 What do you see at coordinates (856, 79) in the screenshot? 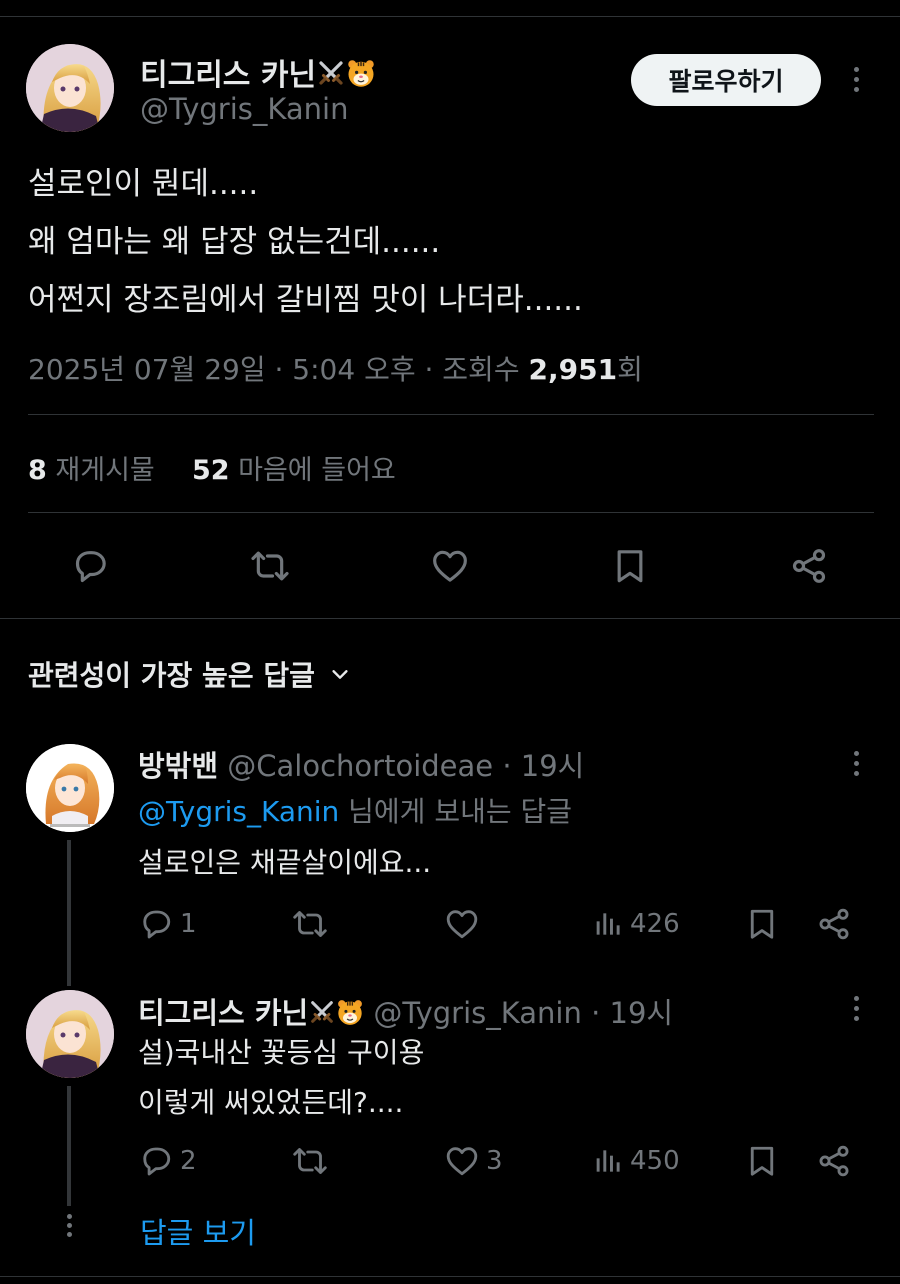
I see `more-options-icon` at bounding box center [856, 79].